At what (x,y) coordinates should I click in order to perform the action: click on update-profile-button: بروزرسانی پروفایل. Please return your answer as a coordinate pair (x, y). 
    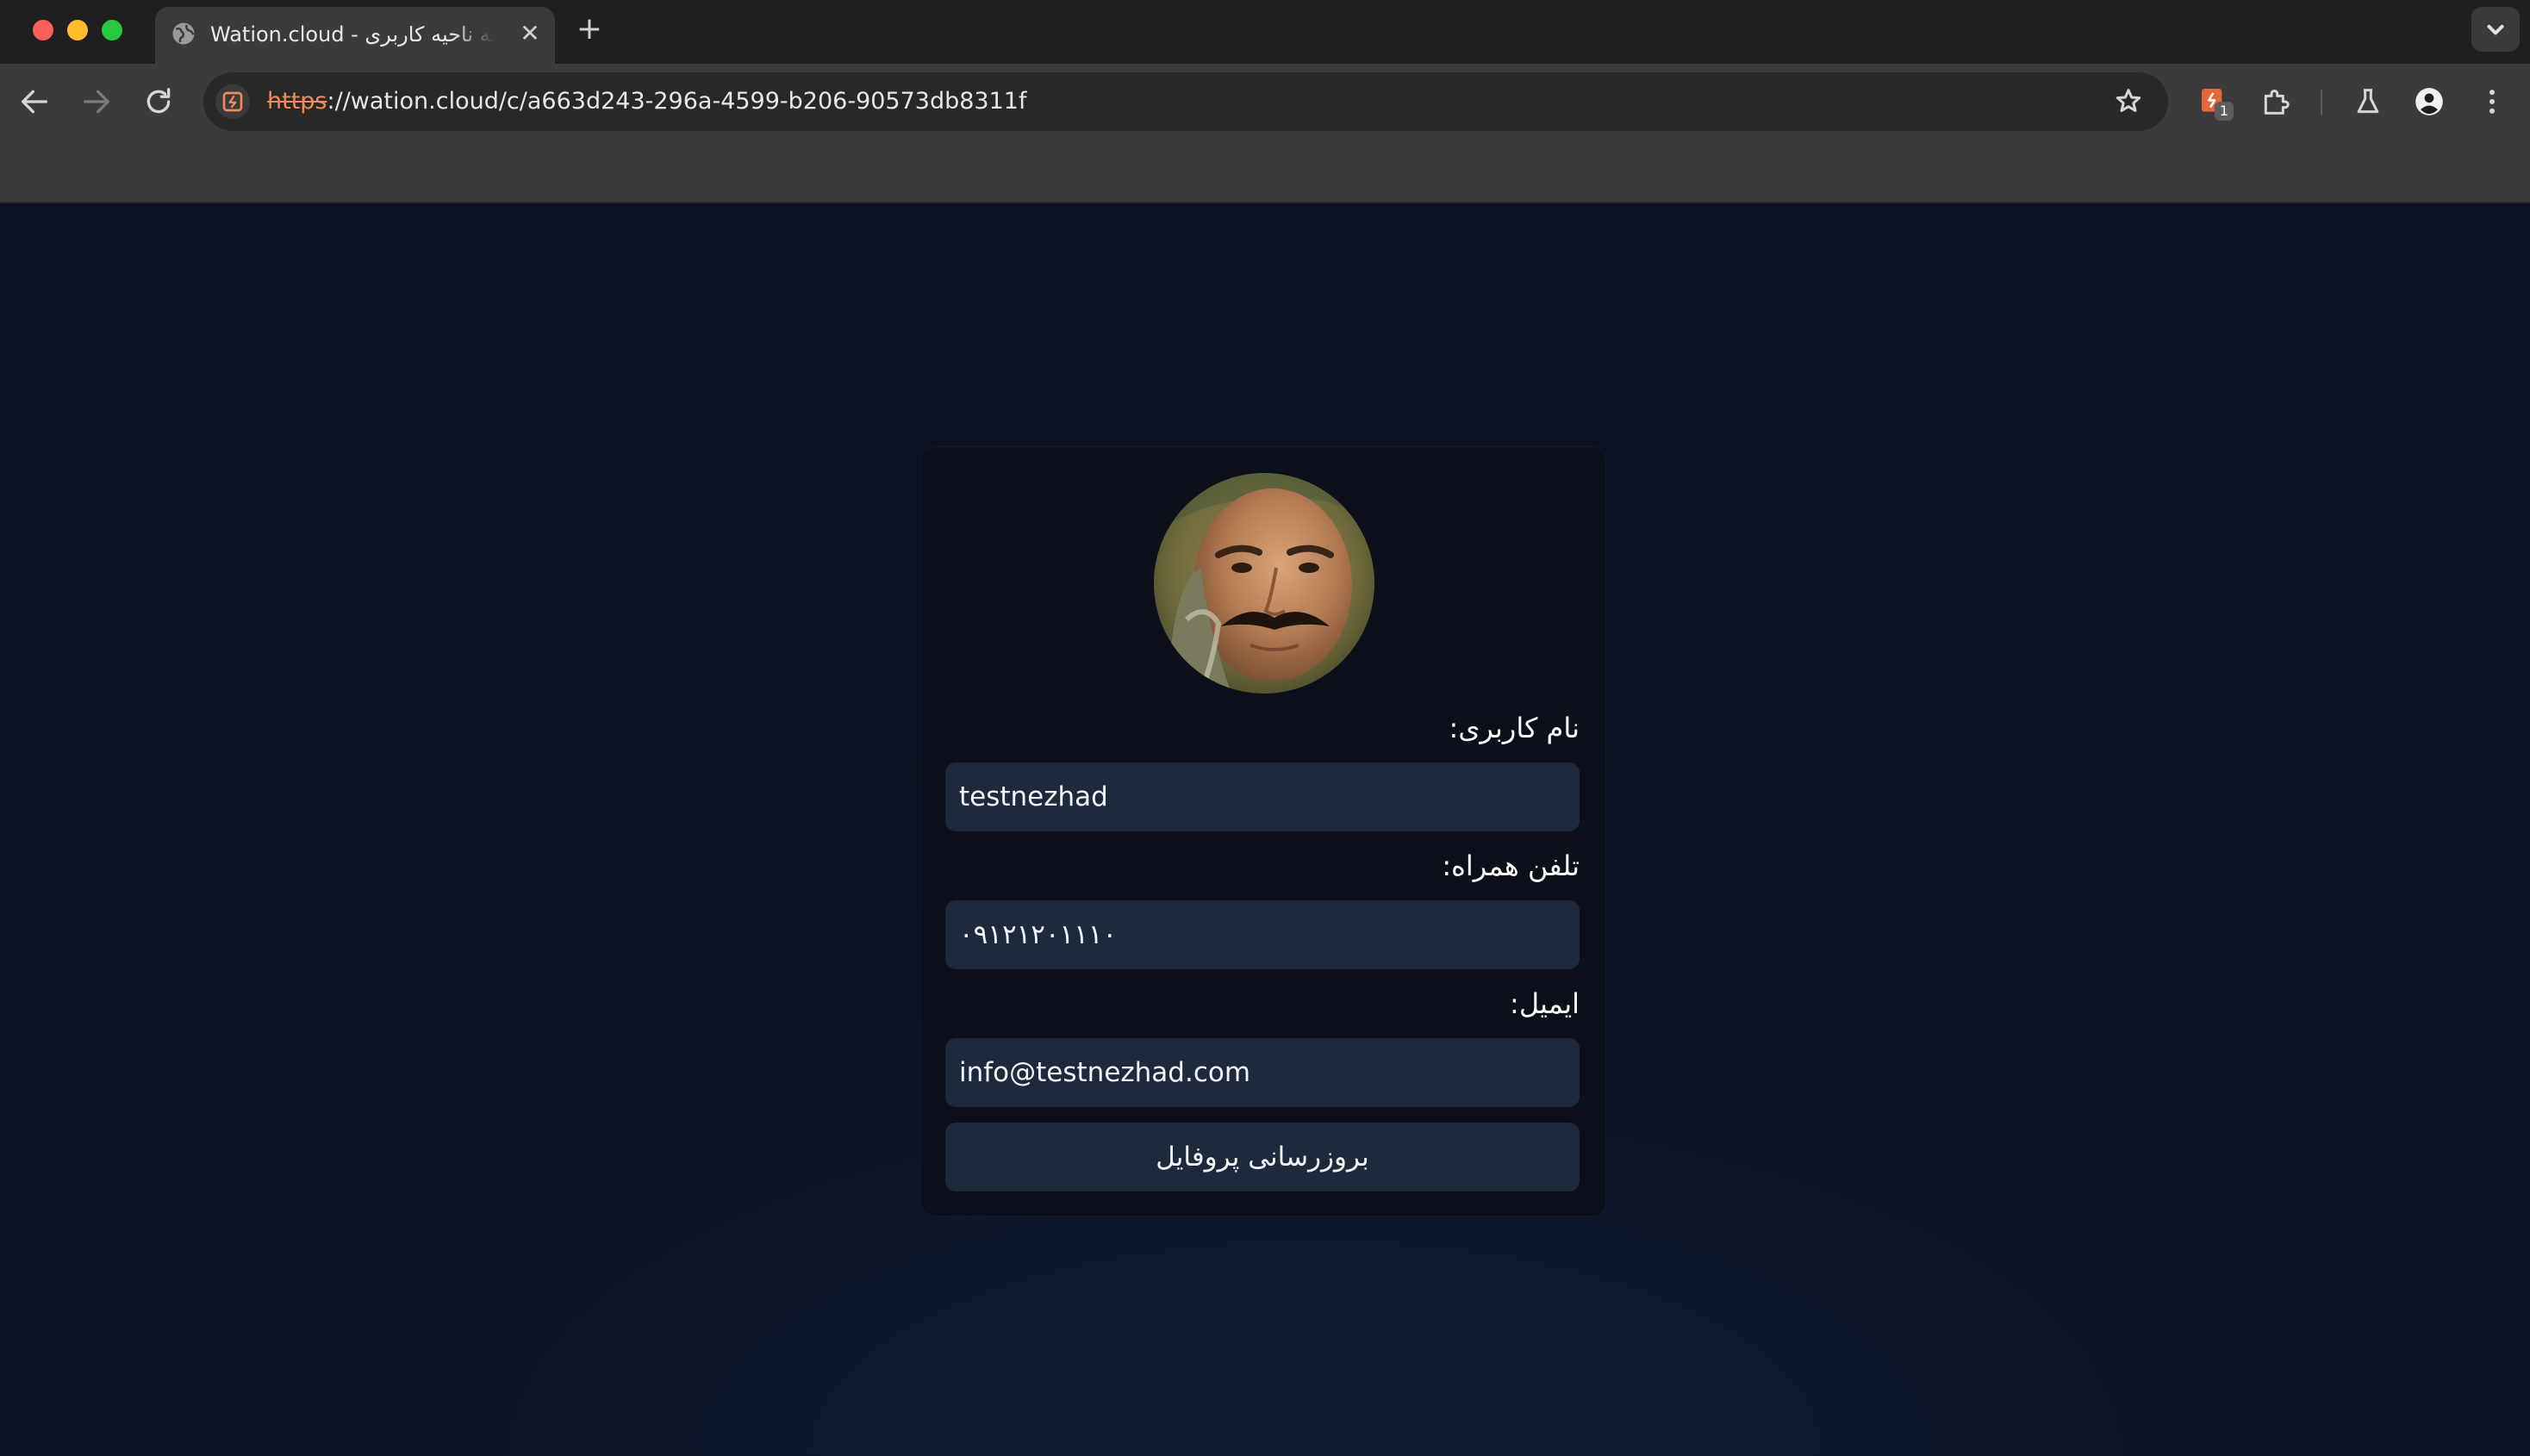
    Looking at the image, I should click on (1262, 1158).